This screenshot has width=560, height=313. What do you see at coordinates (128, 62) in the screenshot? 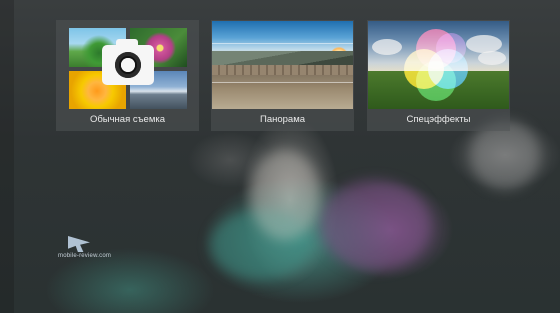
I see `camera-icon` at bounding box center [128, 62].